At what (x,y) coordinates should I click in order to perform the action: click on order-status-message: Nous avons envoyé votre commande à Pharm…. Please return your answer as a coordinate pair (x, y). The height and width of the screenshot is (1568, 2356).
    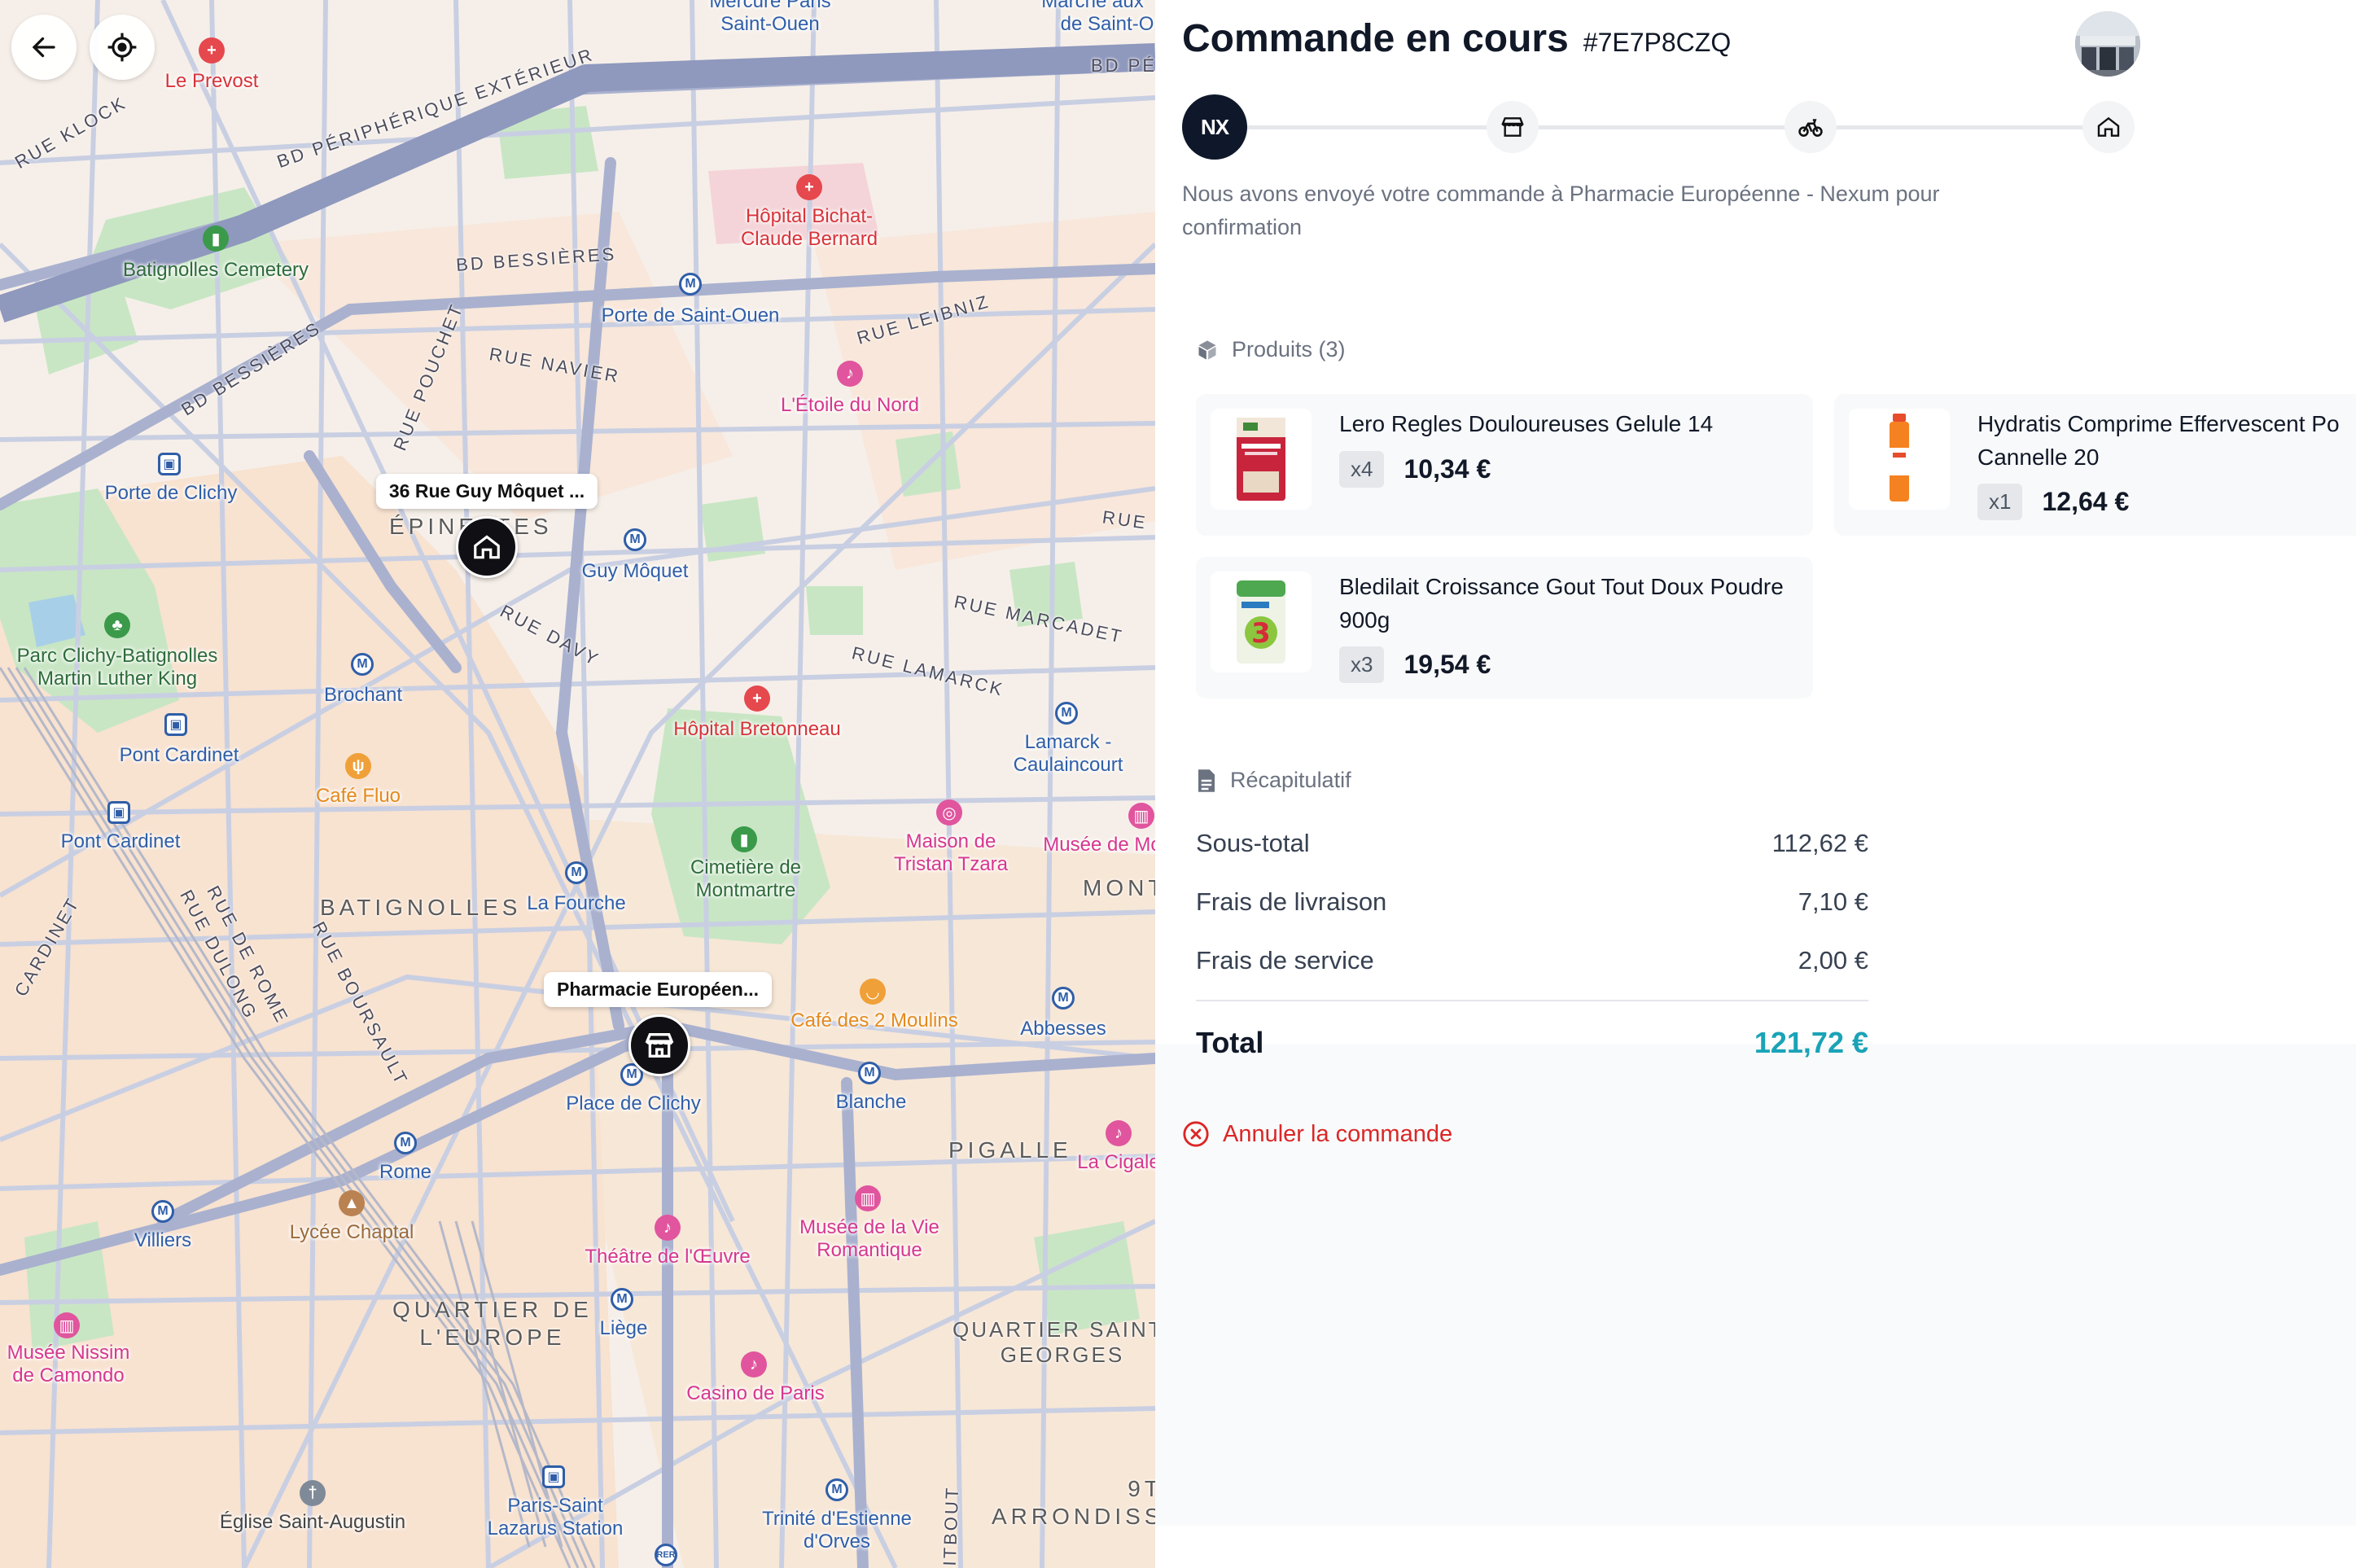
    Looking at the image, I should click on (1561, 211).